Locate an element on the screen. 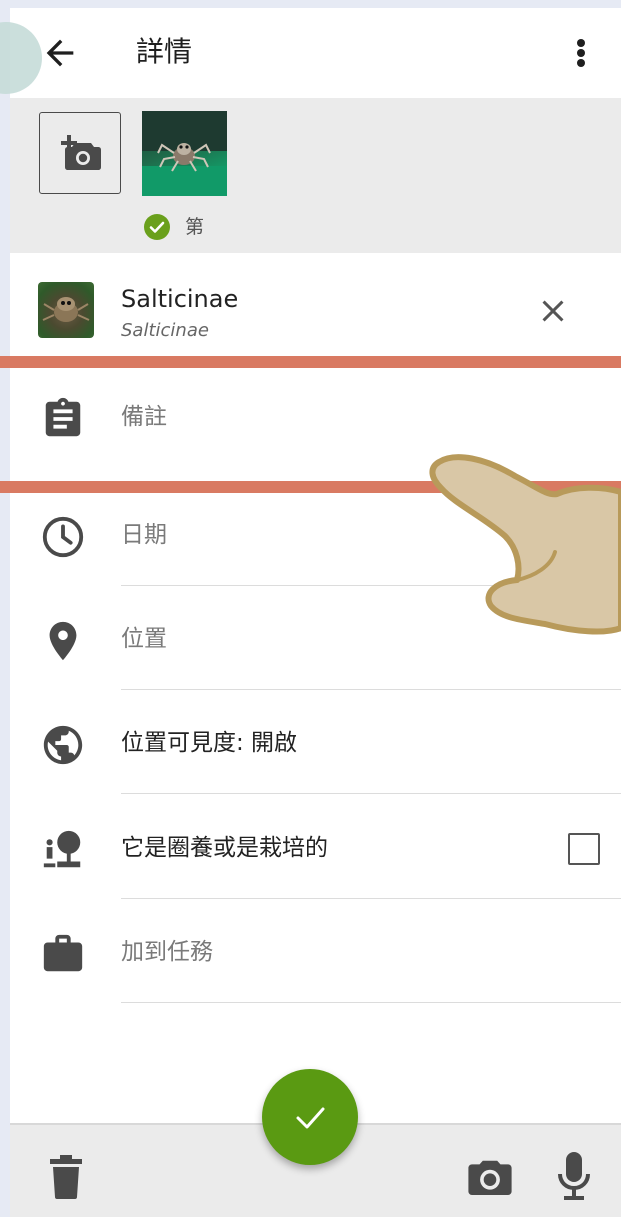 The image size is (621, 1217). add-photo-button is located at coordinates (80, 153).